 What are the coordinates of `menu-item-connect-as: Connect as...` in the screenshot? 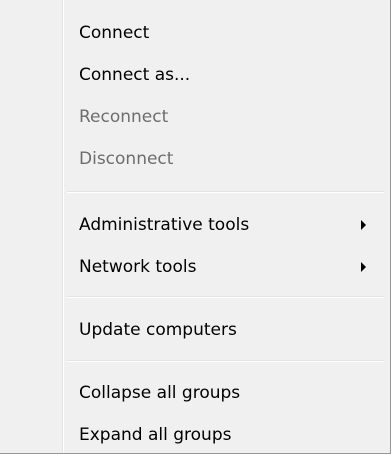 It's located at (225, 75).